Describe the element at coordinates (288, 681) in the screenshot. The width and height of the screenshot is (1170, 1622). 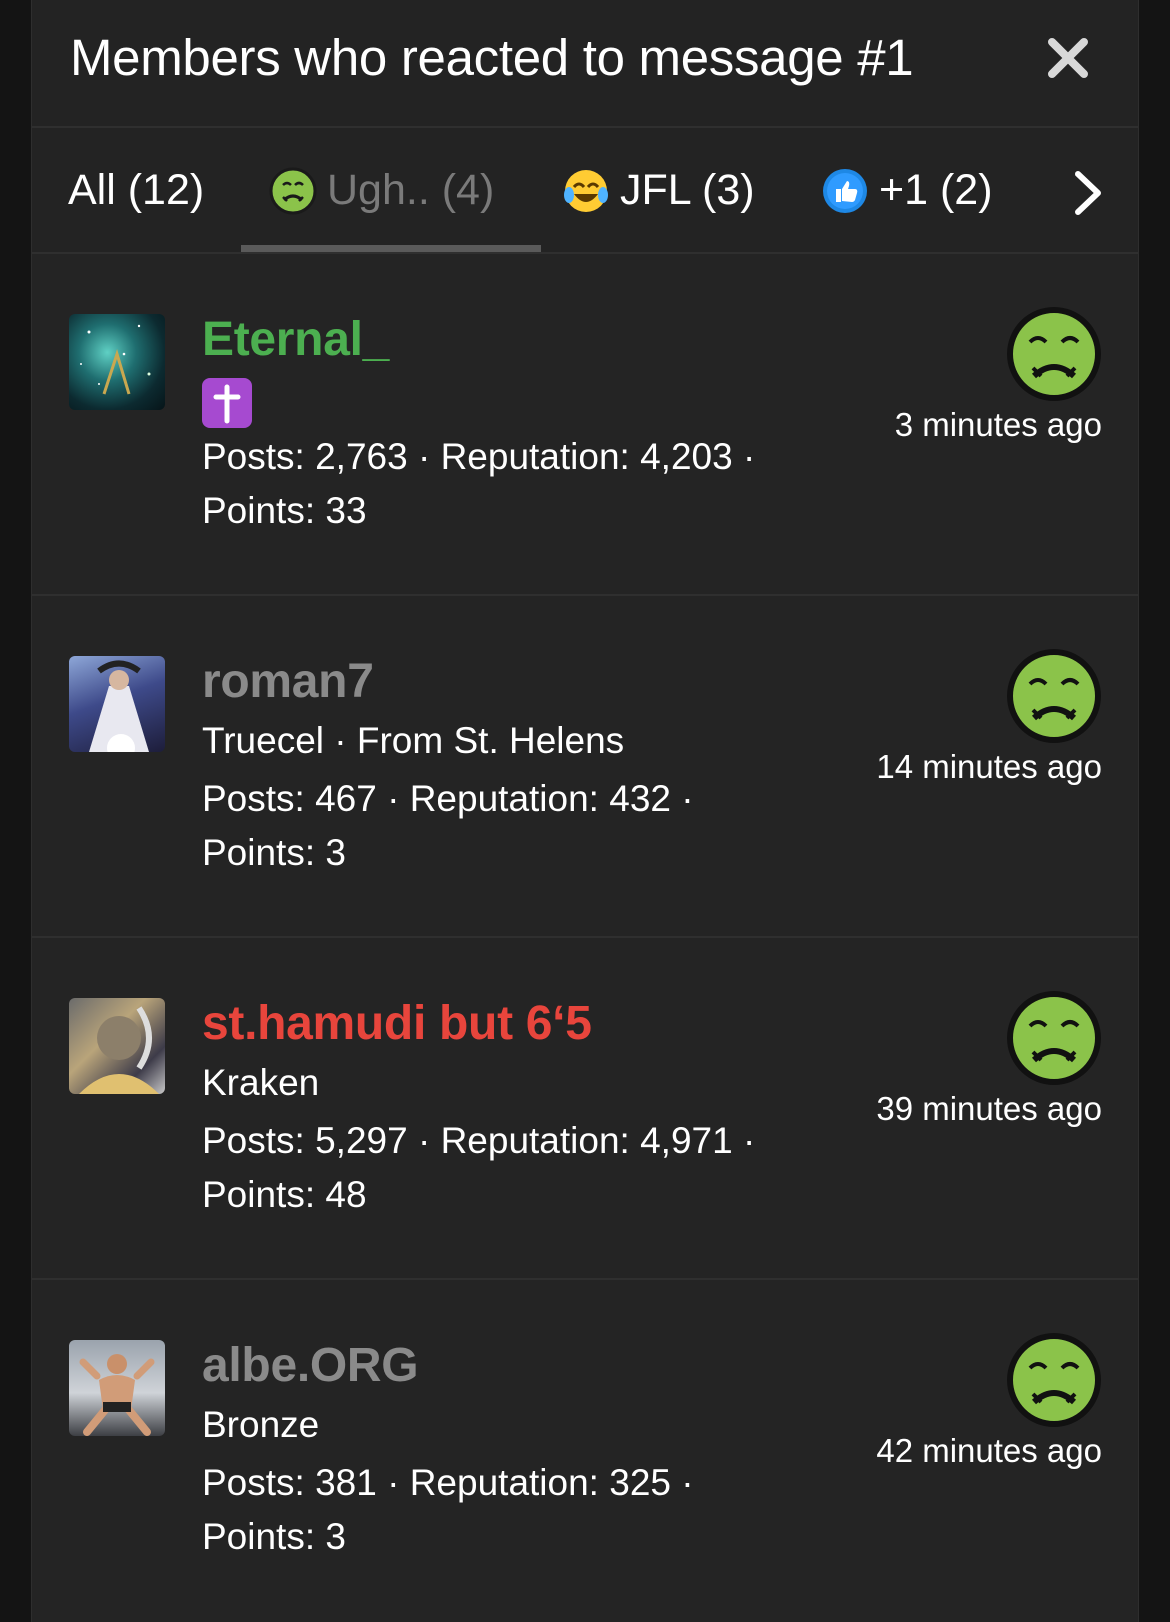
I see `username: roman7` at that location.